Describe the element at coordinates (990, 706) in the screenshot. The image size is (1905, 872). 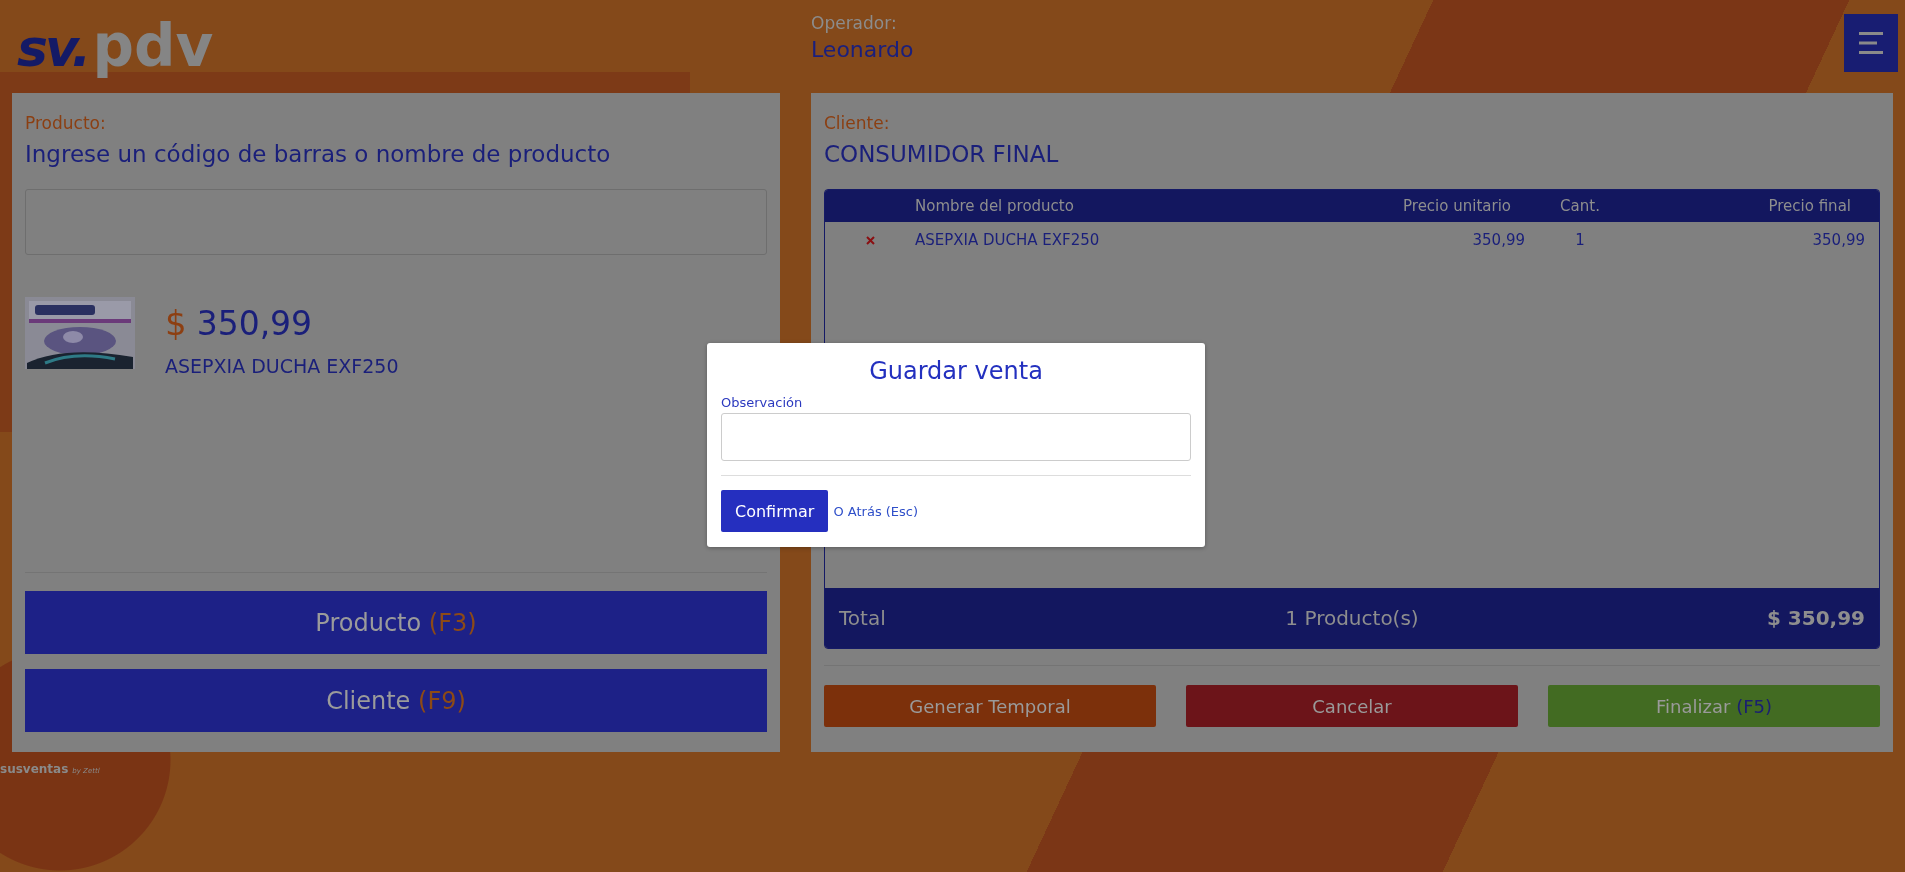
I see `action-button: Generar Temporal` at that location.